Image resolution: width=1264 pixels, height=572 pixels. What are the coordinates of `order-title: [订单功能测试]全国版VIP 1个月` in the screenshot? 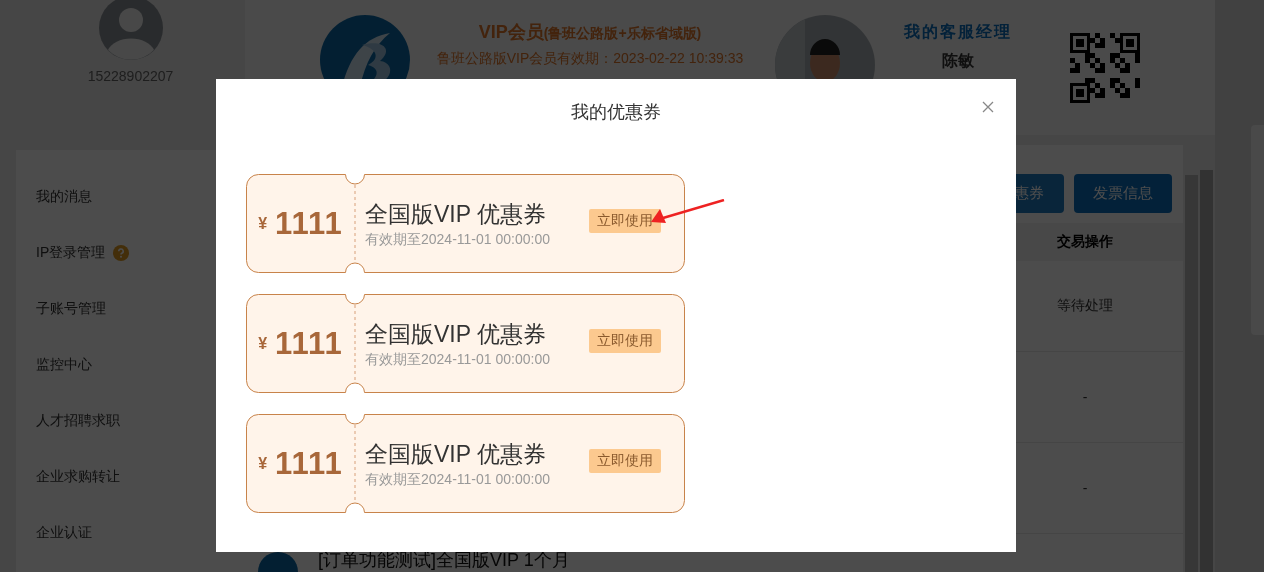 It's located at (444, 560).